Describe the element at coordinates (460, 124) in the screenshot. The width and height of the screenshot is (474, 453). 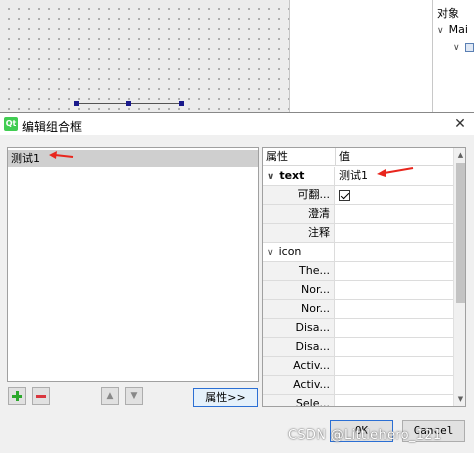
I see `close-icon: ✕` at that location.